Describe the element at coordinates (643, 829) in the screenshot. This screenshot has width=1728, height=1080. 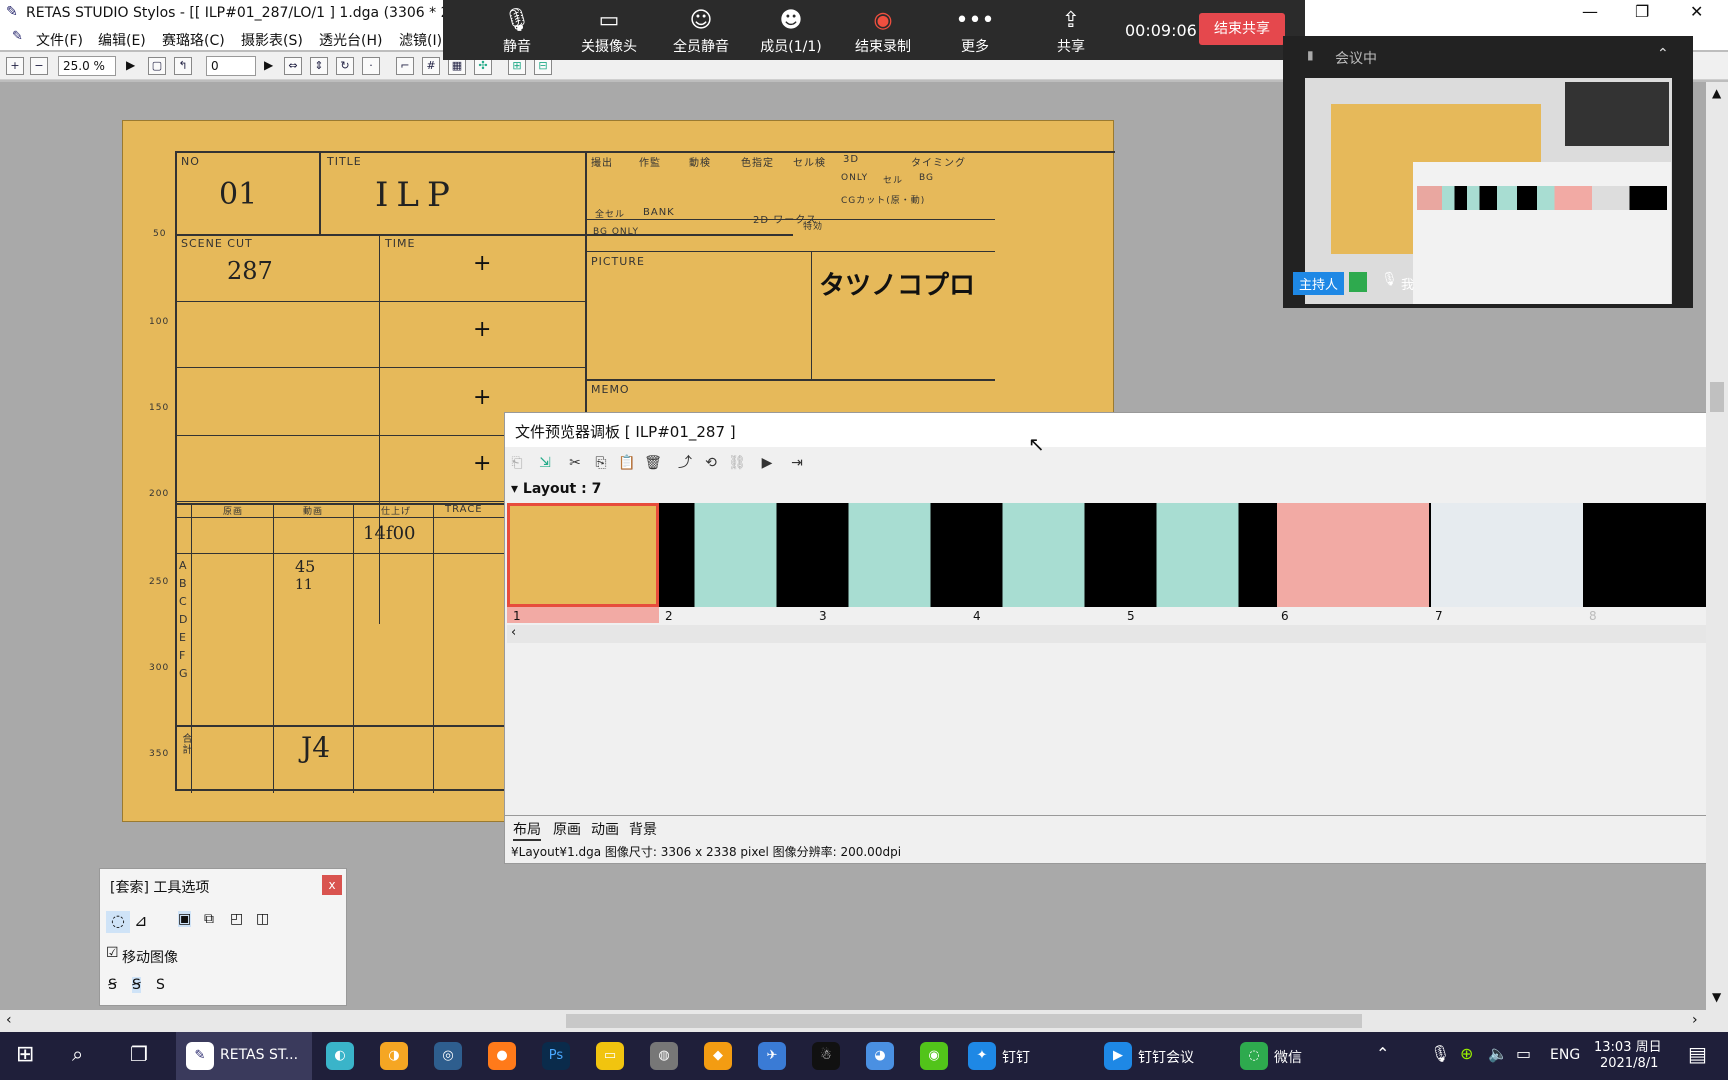
I see `tab-background: 背景` at that location.